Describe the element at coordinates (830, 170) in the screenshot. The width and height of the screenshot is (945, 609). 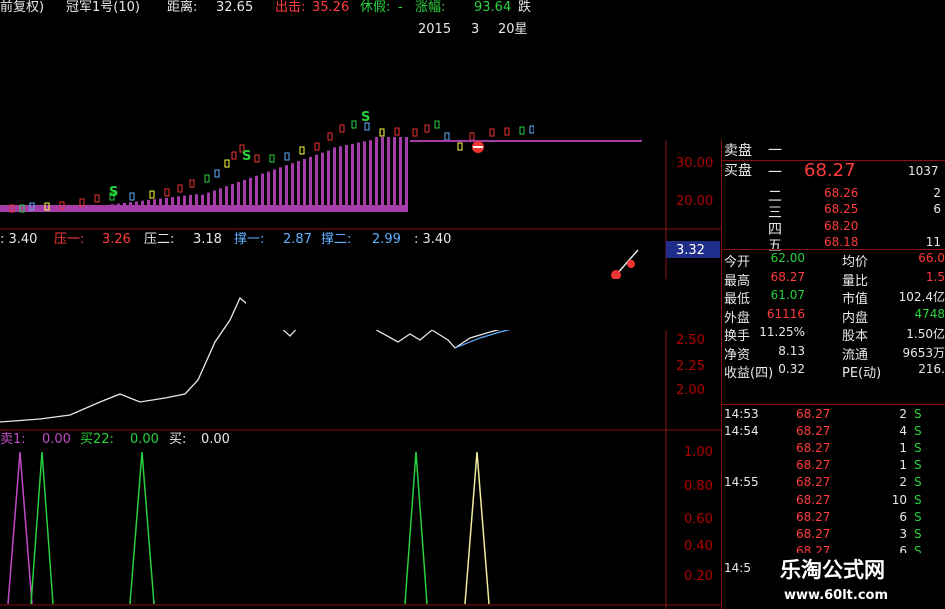
I see `buy-price: 68.27` at that location.